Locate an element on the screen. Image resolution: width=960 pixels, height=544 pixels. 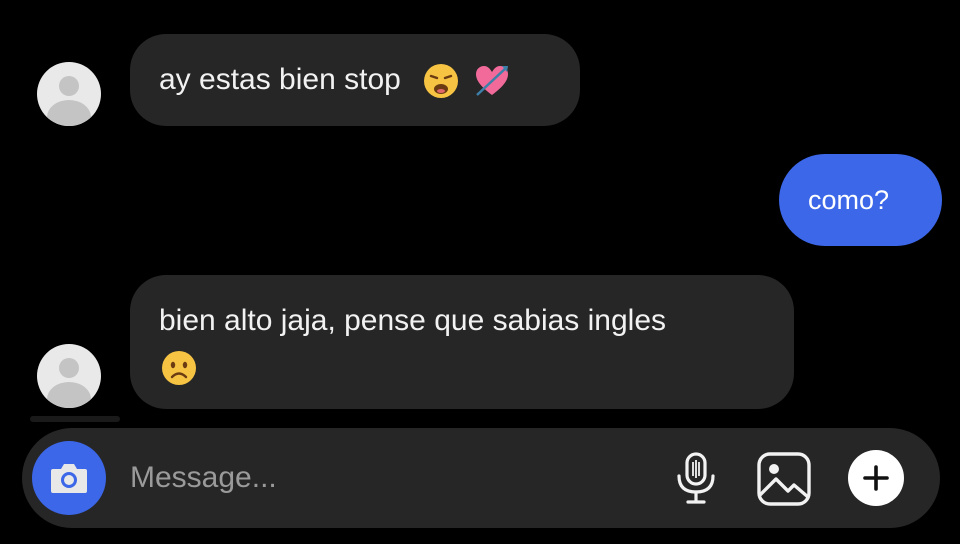
message-input is located at coordinates (390, 478).